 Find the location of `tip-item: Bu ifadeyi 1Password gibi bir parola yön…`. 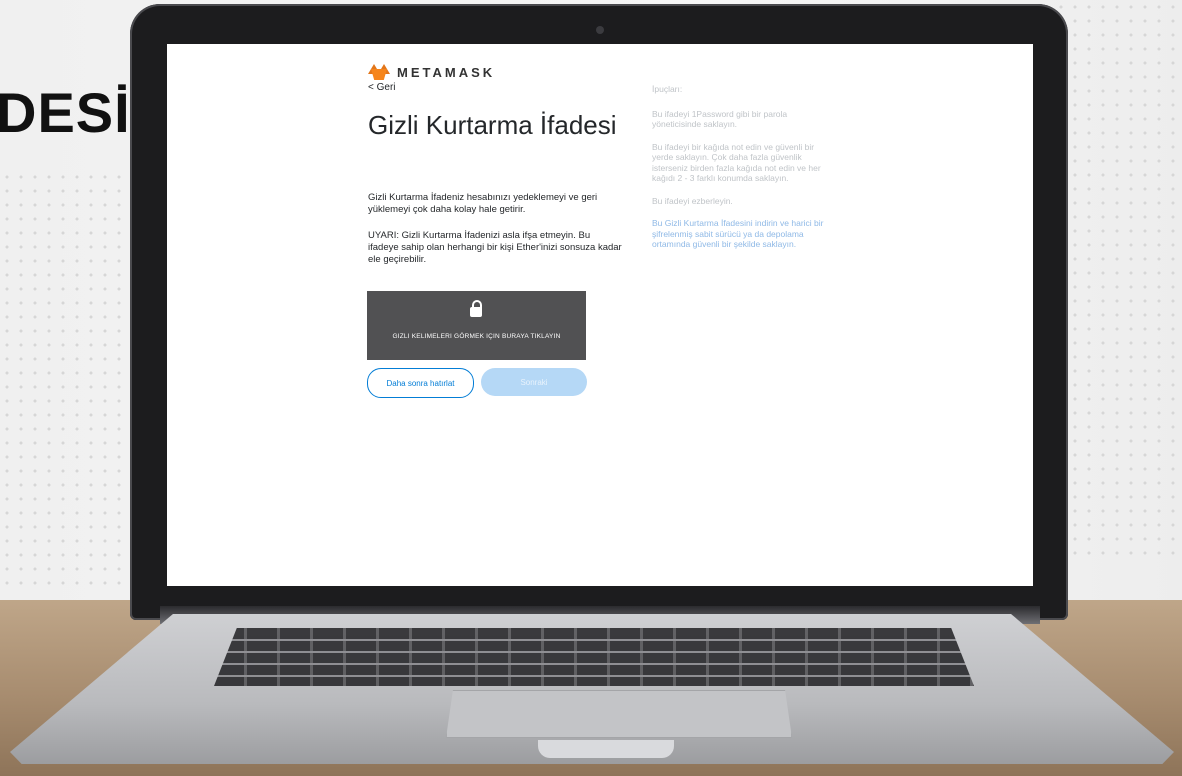

tip-item: Bu ifadeyi 1Password gibi bir parola yön… is located at coordinates (720, 119).